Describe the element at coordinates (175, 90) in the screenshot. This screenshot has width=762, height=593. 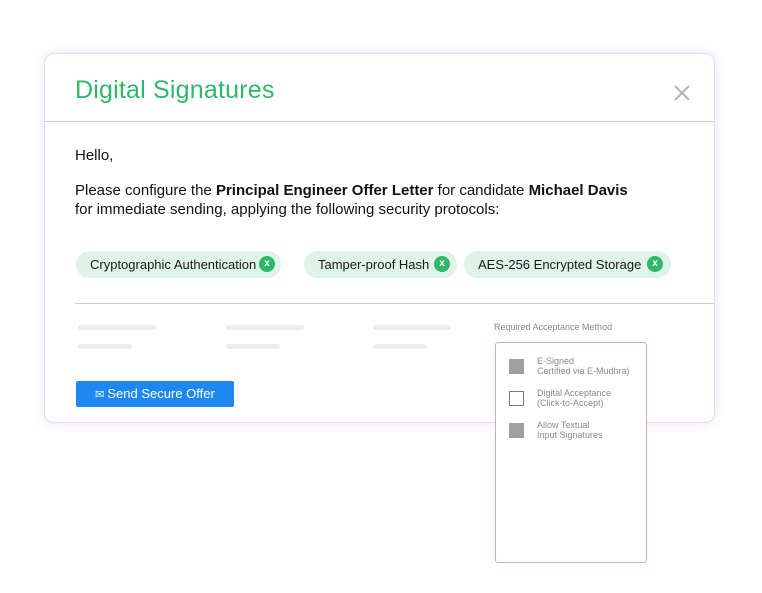
I see `modal-title: Digital Signatures` at that location.